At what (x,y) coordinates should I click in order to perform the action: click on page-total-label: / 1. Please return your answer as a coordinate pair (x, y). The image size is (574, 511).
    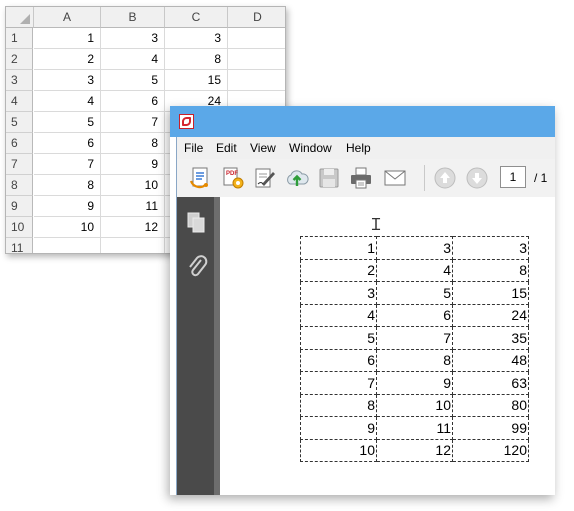
    Looking at the image, I should click on (541, 178).